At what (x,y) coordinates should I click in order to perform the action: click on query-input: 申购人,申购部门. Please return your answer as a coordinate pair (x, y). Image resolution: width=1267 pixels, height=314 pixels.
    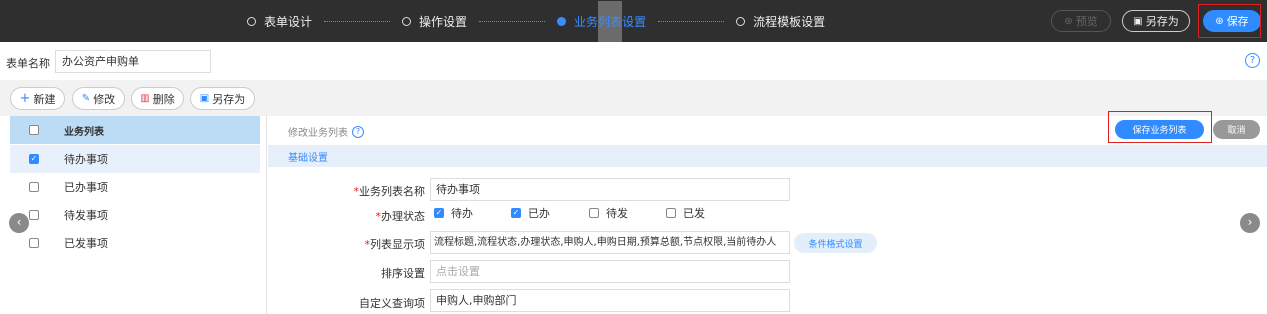
    Looking at the image, I should click on (610, 300).